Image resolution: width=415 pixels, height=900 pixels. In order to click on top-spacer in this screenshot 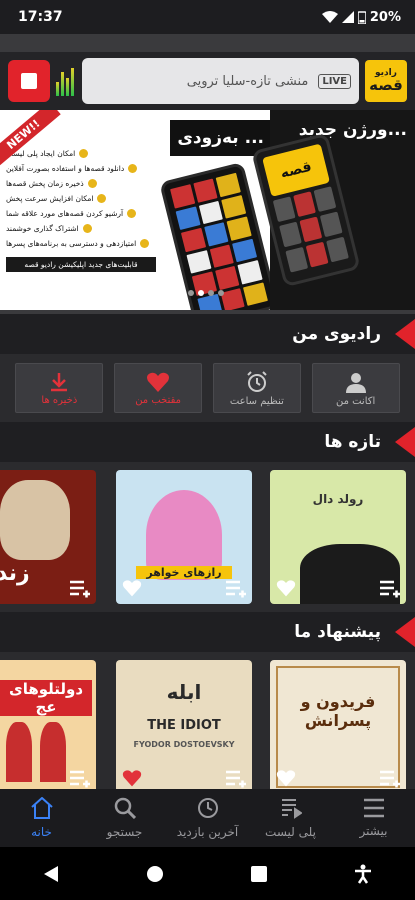, I will do `click(207, 43)`.